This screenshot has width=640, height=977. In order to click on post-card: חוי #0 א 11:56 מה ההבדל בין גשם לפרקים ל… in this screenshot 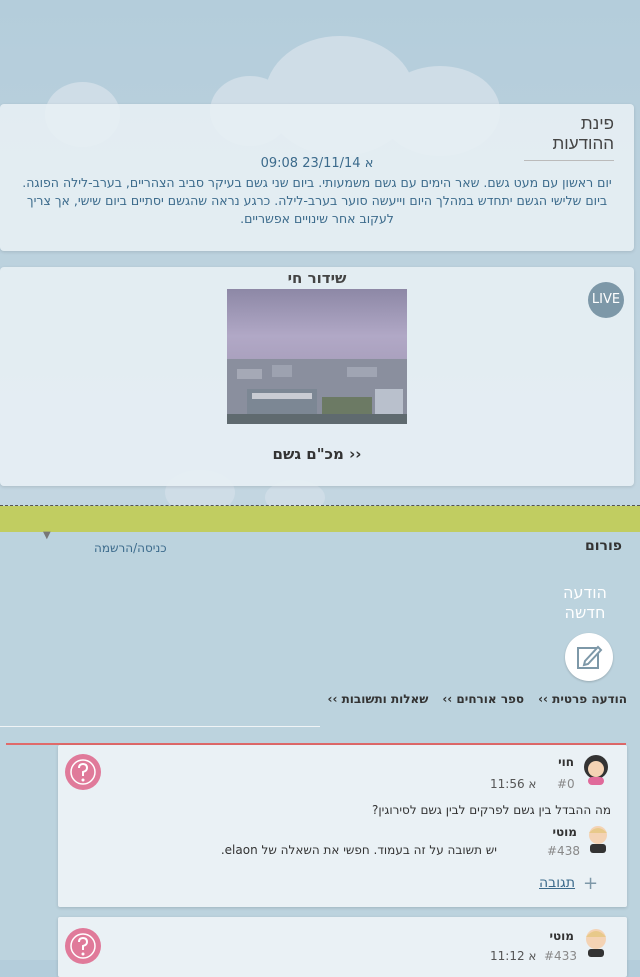, I will do `click(342, 826)`.